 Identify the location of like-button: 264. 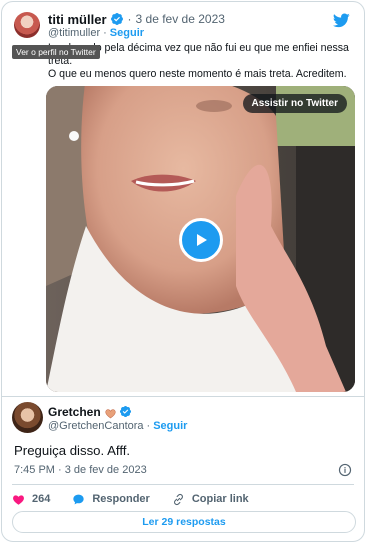
(31, 499).